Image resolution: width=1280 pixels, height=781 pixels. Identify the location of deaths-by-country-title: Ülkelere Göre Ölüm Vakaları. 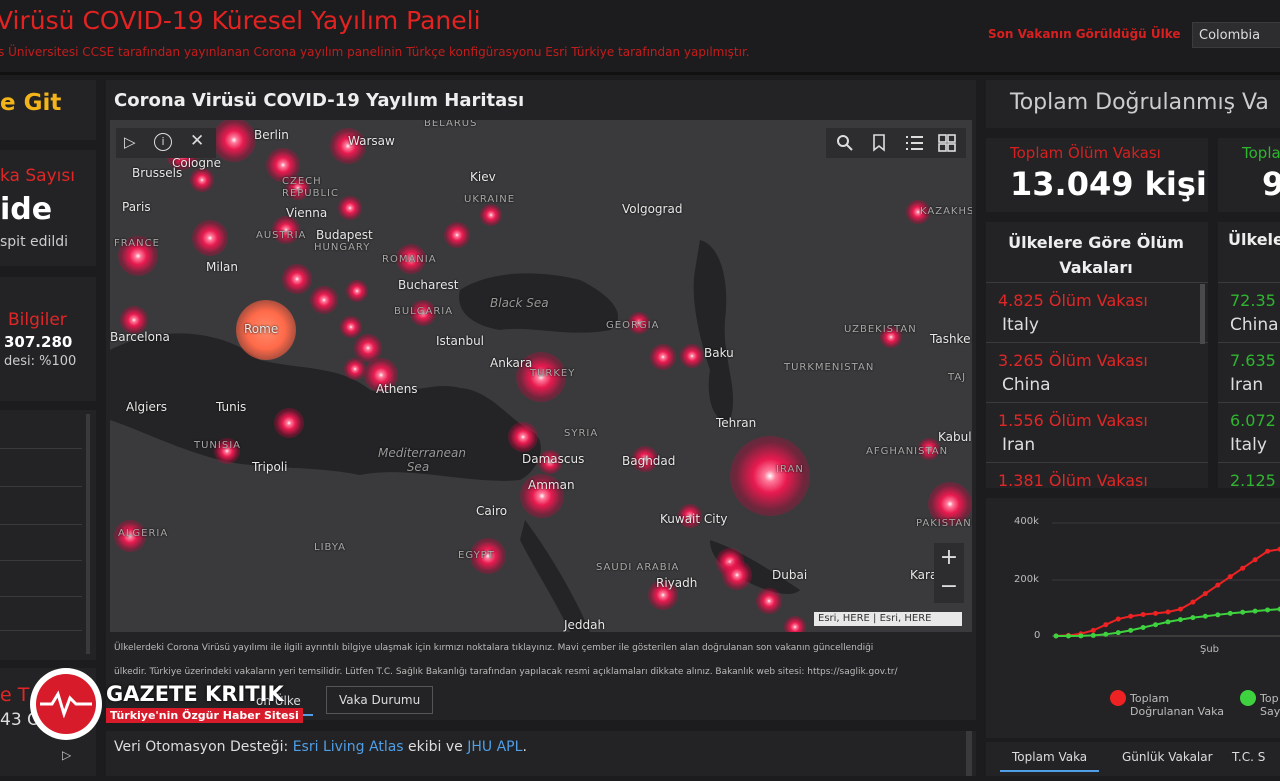
(1096, 255).